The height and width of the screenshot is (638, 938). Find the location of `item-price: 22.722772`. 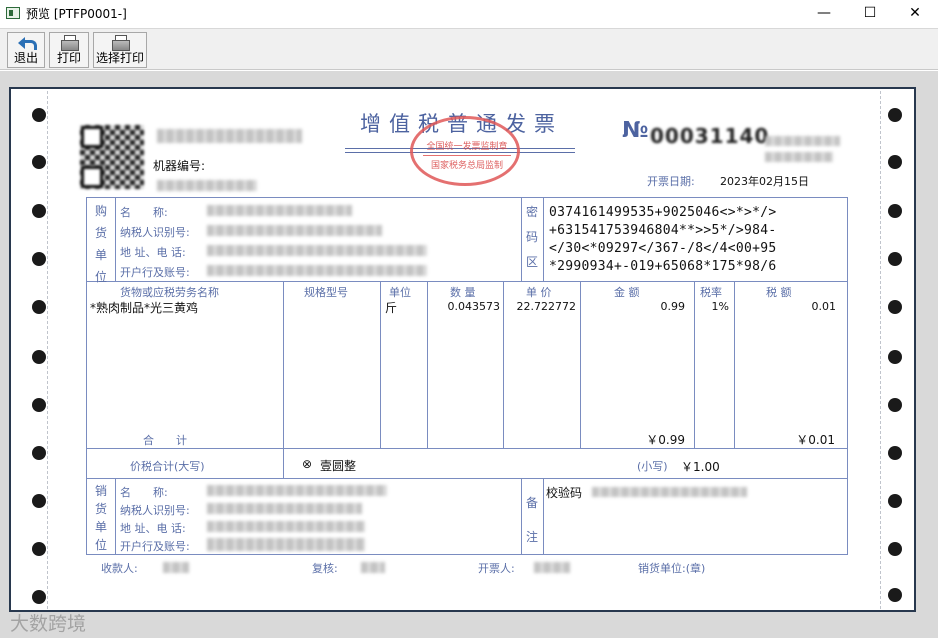

item-price: 22.722772 is located at coordinates (546, 306).